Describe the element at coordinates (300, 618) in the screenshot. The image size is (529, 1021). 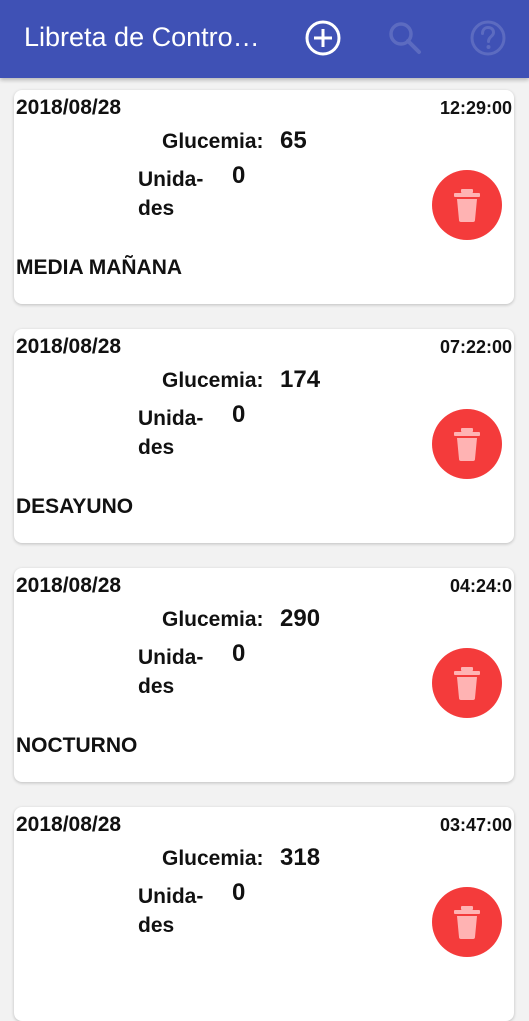
I see `glucemia-value: 290` at that location.